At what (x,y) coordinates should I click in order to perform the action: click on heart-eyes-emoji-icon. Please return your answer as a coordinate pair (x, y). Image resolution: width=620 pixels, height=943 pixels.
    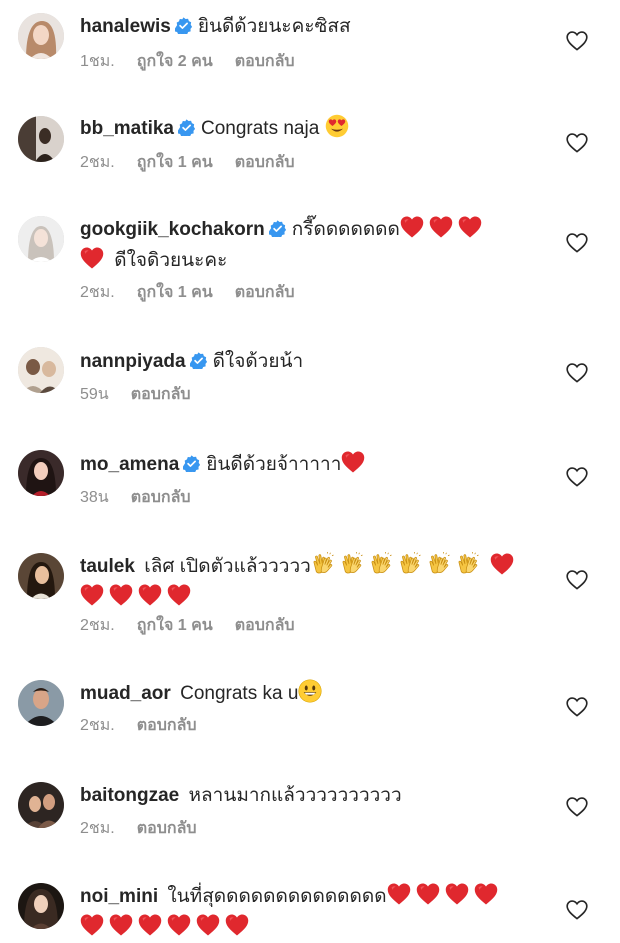
    Looking at the image, I should click on (337, 126).